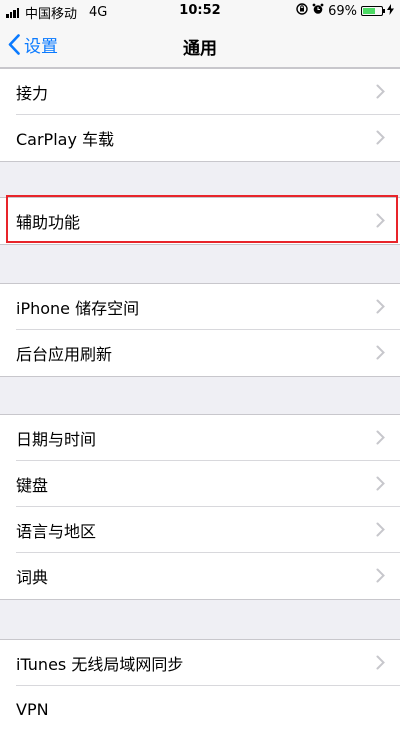  I want to click on status-right: 69%, so click(343, 11).